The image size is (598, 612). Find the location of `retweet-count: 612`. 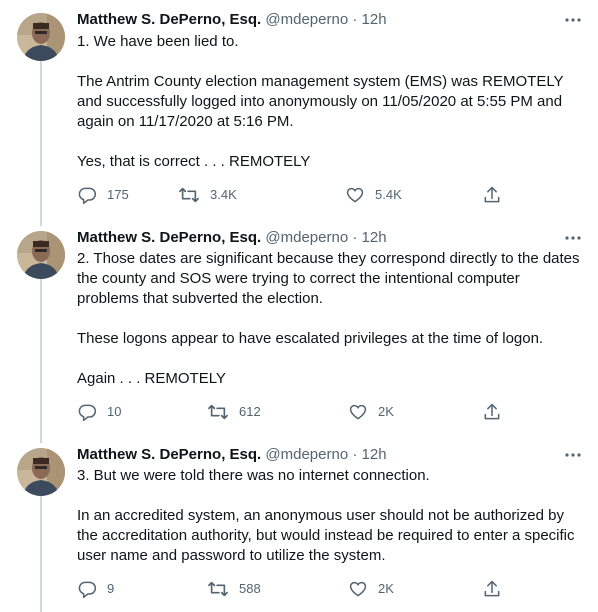

retweet-count: 612 is located at coordinates (250, 411).